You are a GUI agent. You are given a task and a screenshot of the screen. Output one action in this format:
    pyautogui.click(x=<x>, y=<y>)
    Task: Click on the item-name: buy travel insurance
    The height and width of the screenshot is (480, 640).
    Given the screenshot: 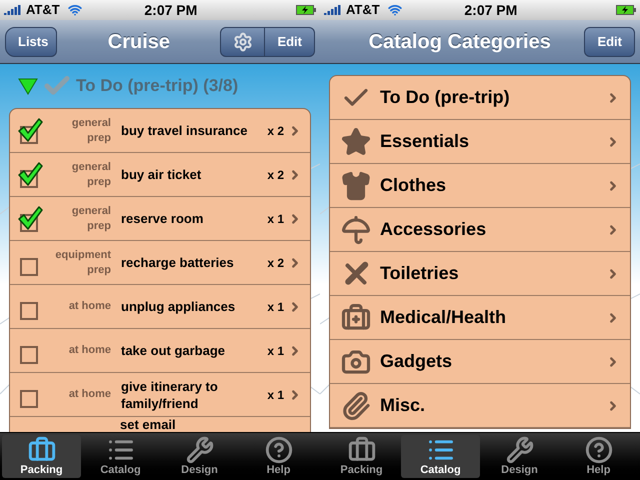 What is the action you would take?
    pyautogui.click(x=184, y=130)
    